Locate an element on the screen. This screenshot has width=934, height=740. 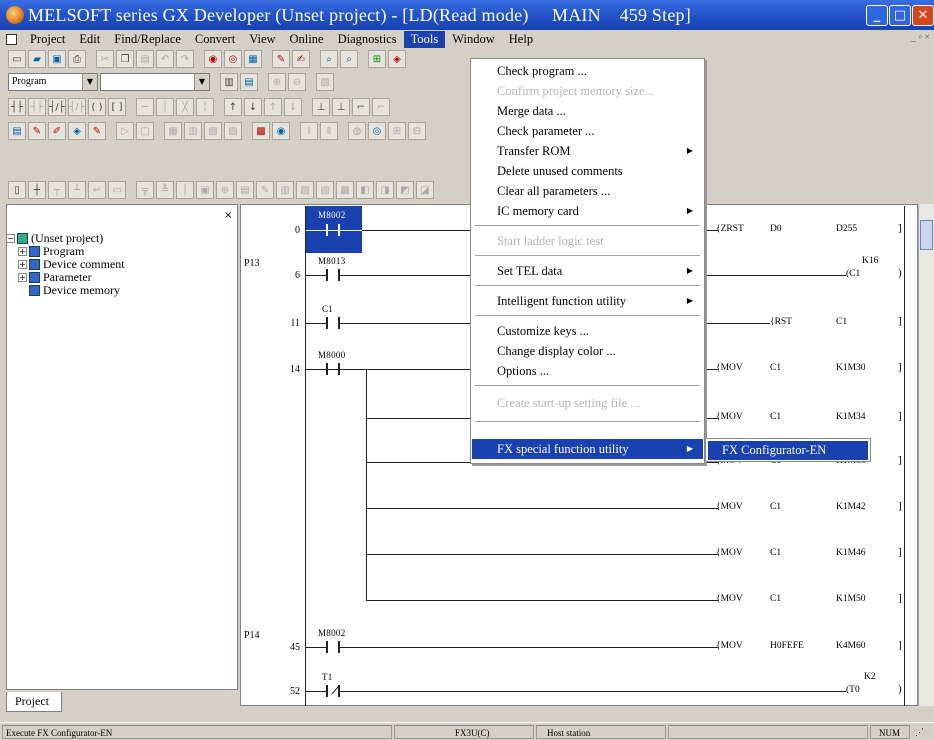
parallel-rising-icon: ↑ is located at coordinates (273, 107).